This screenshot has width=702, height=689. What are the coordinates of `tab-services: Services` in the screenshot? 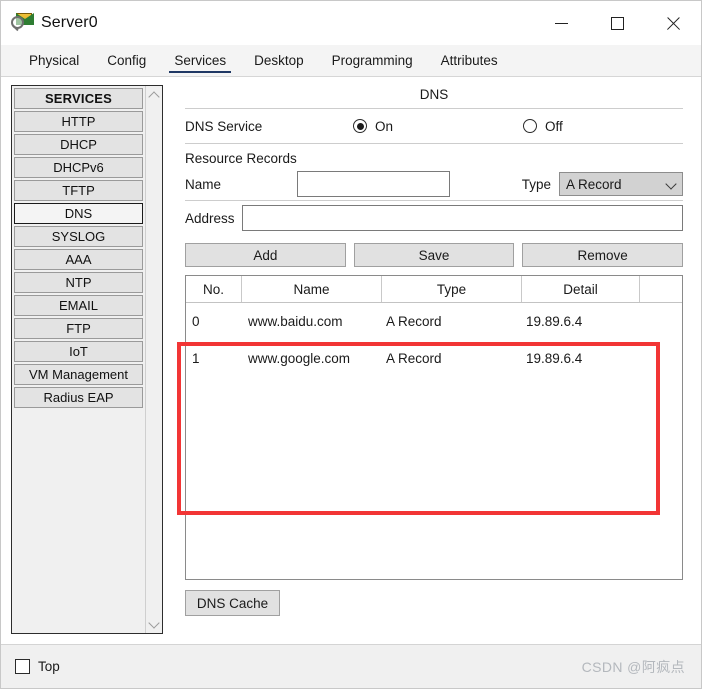 It's located at (200, 60).